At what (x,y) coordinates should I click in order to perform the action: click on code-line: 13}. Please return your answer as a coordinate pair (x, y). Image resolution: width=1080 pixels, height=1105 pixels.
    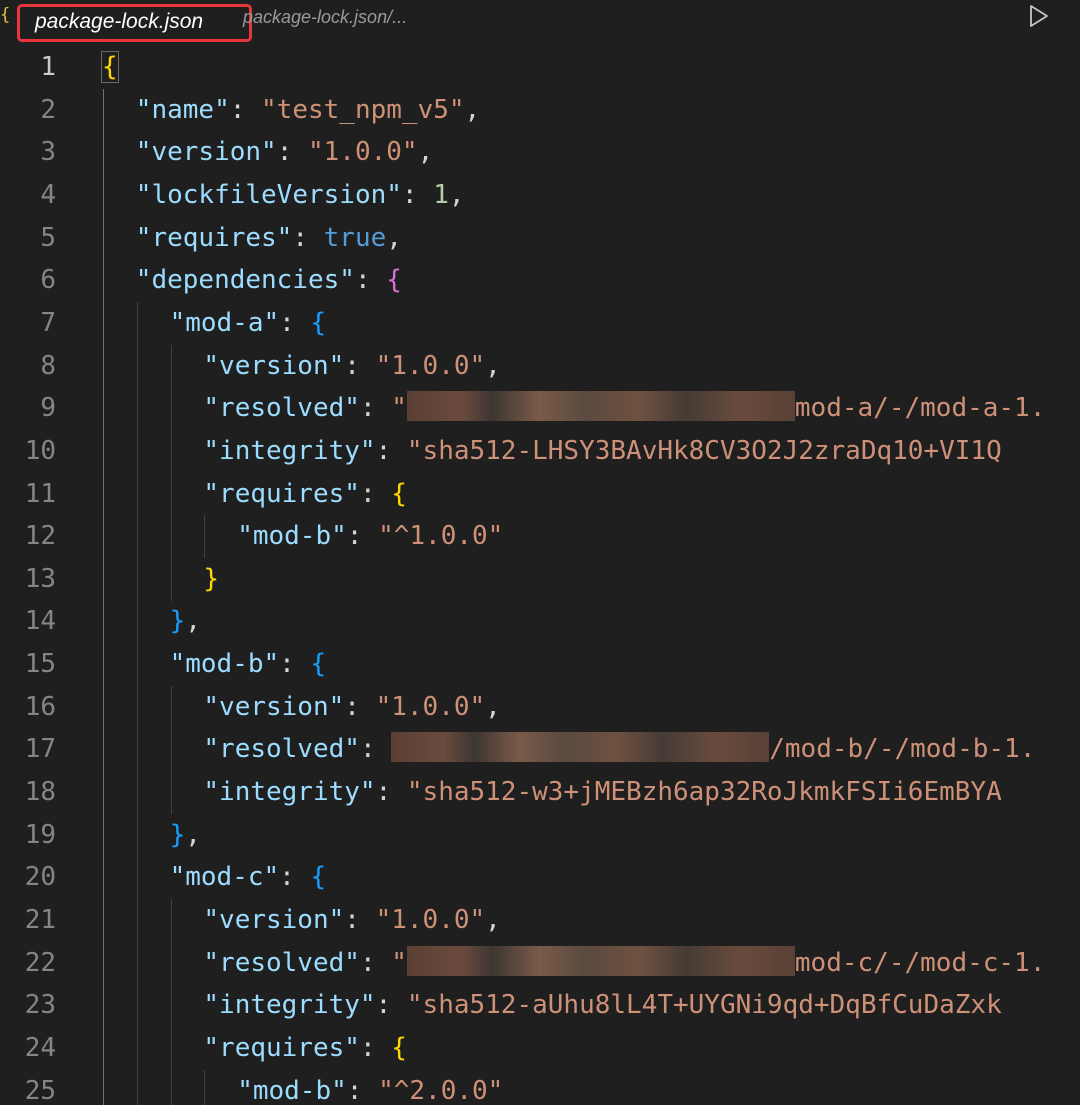
    Looking at the image, I should click on (540, 579).